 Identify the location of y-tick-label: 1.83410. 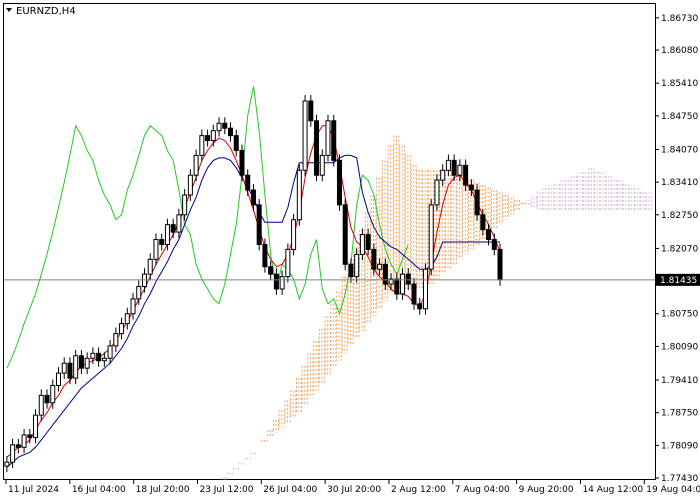
(679, 183).